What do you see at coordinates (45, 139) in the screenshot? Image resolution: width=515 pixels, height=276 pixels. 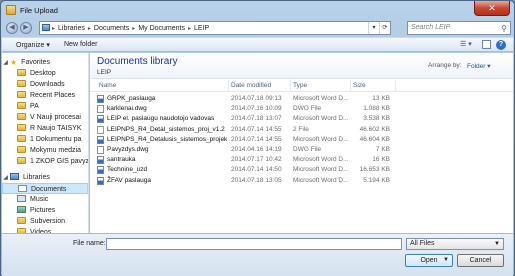 I see `nav-item: 1 Dokumentu pa` at bounding box center [45, 139].